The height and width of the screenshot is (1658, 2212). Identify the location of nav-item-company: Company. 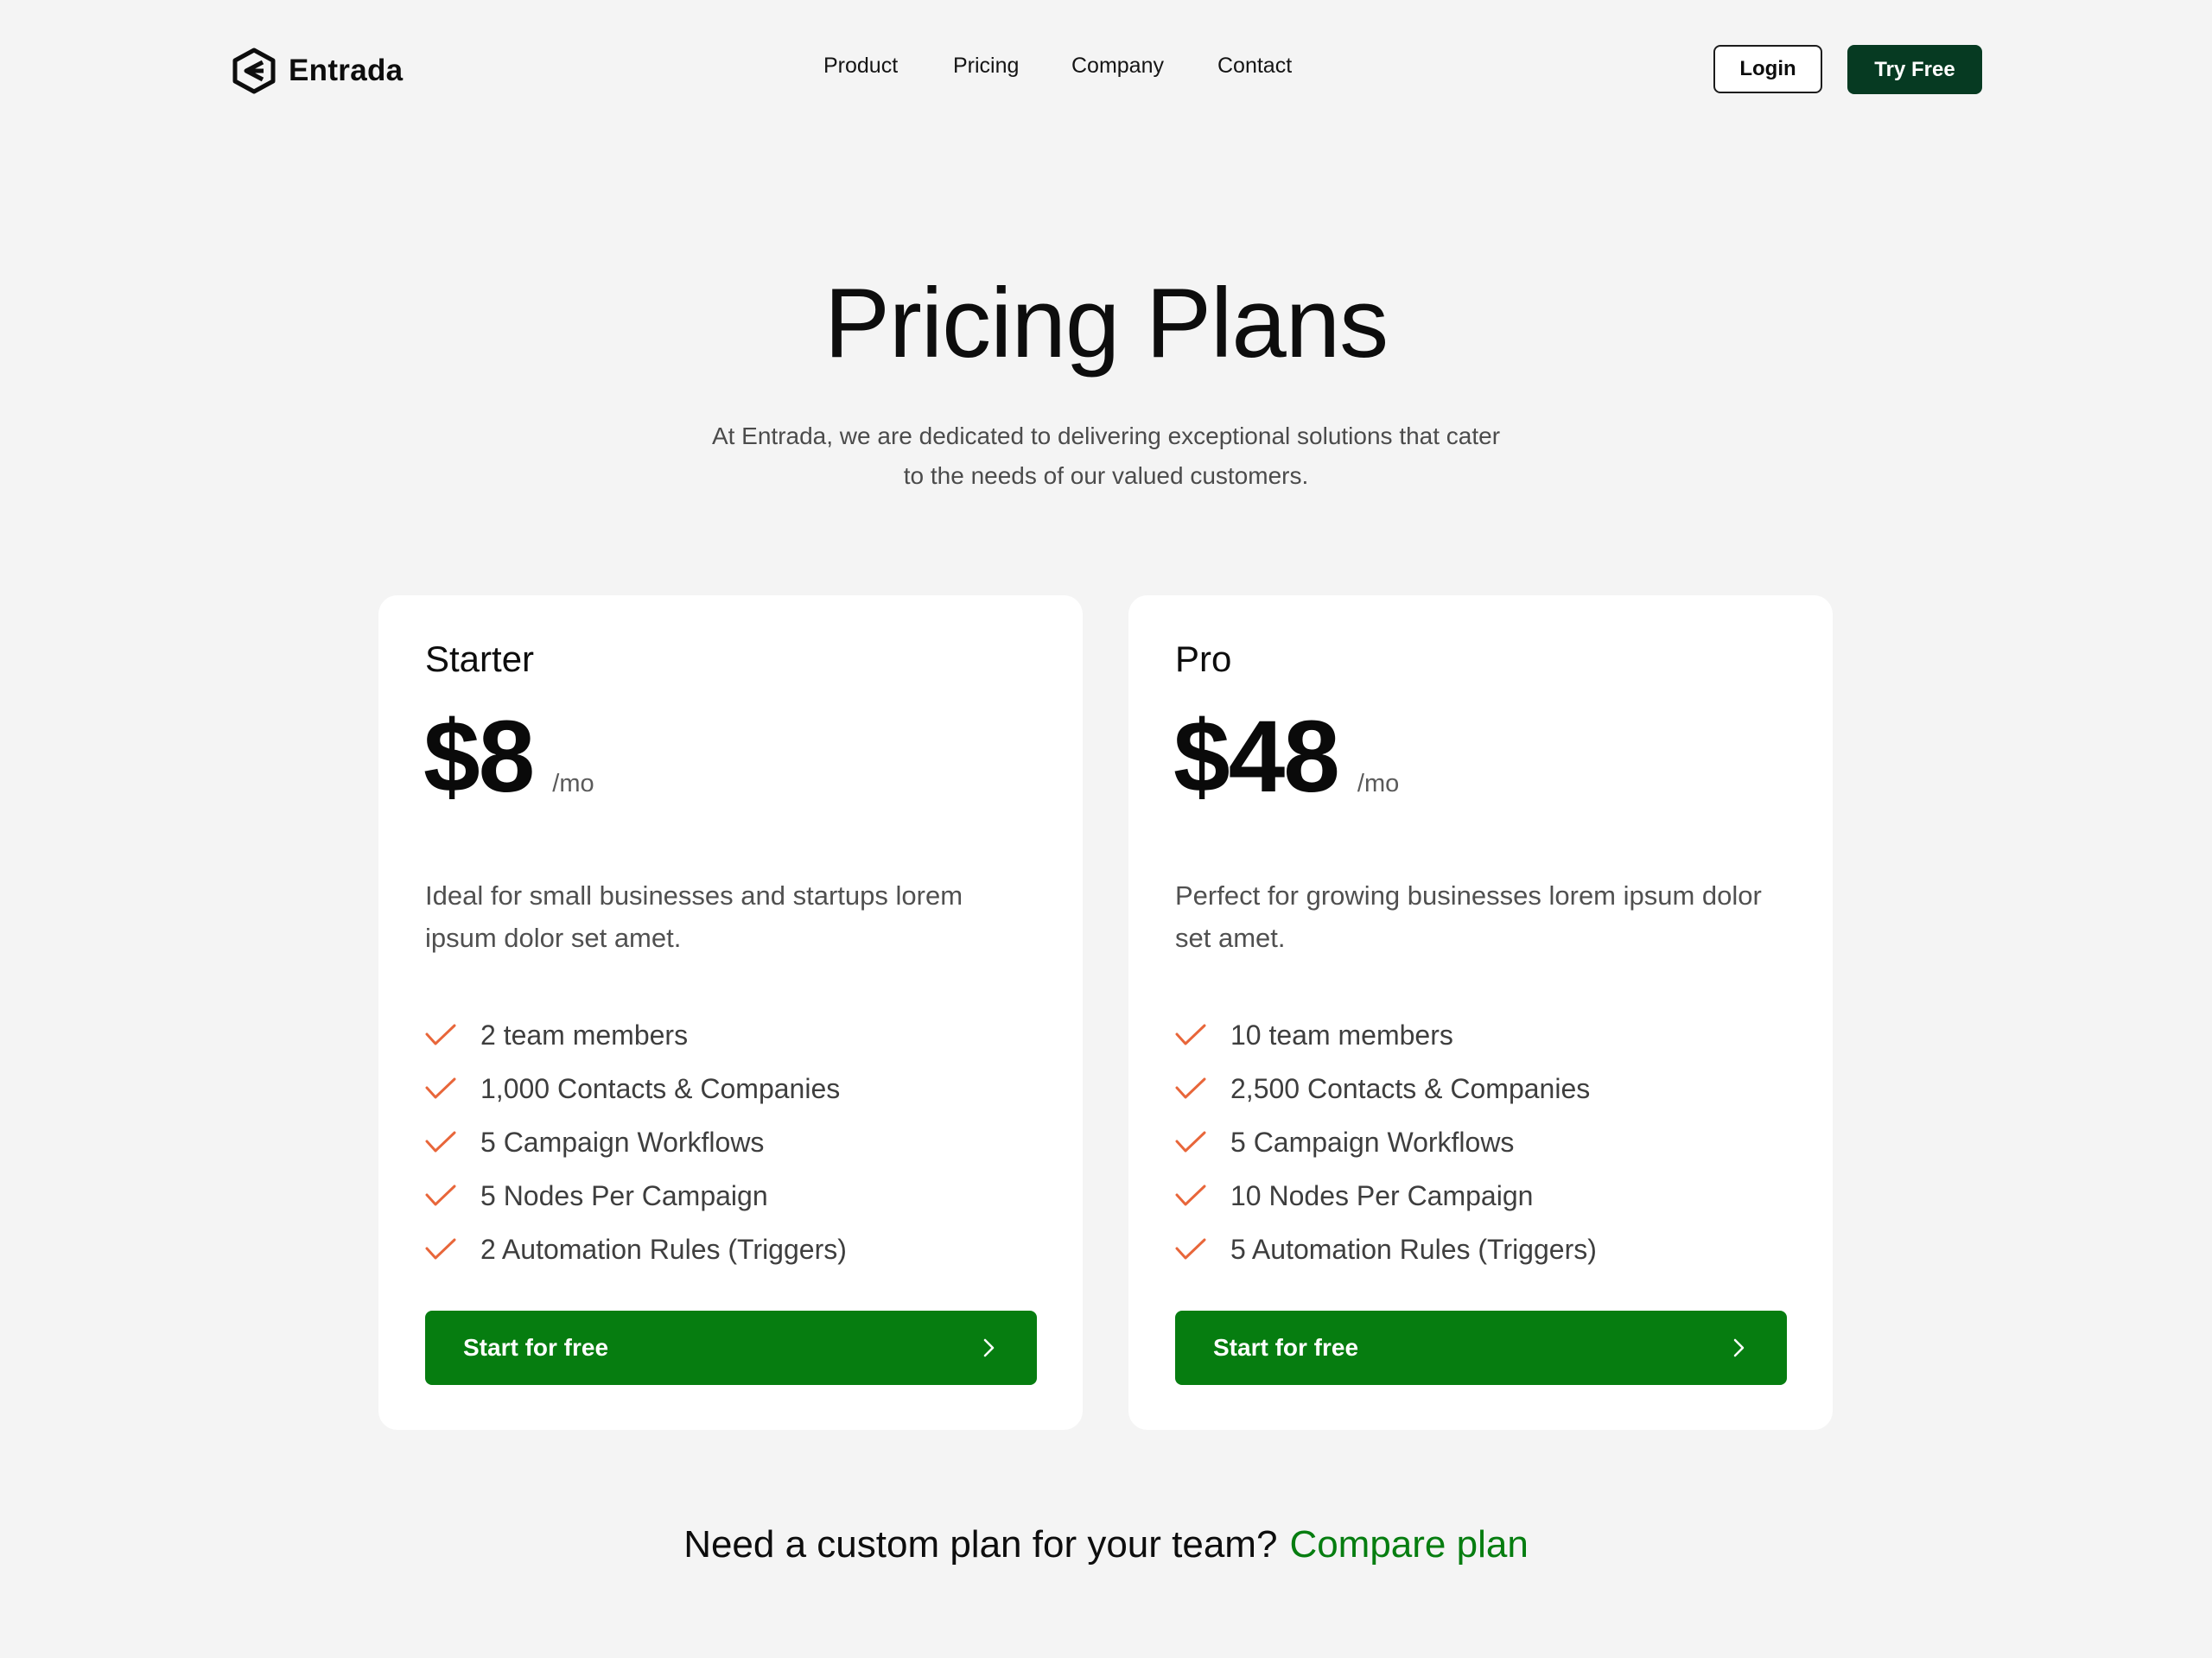
(1117, 66).